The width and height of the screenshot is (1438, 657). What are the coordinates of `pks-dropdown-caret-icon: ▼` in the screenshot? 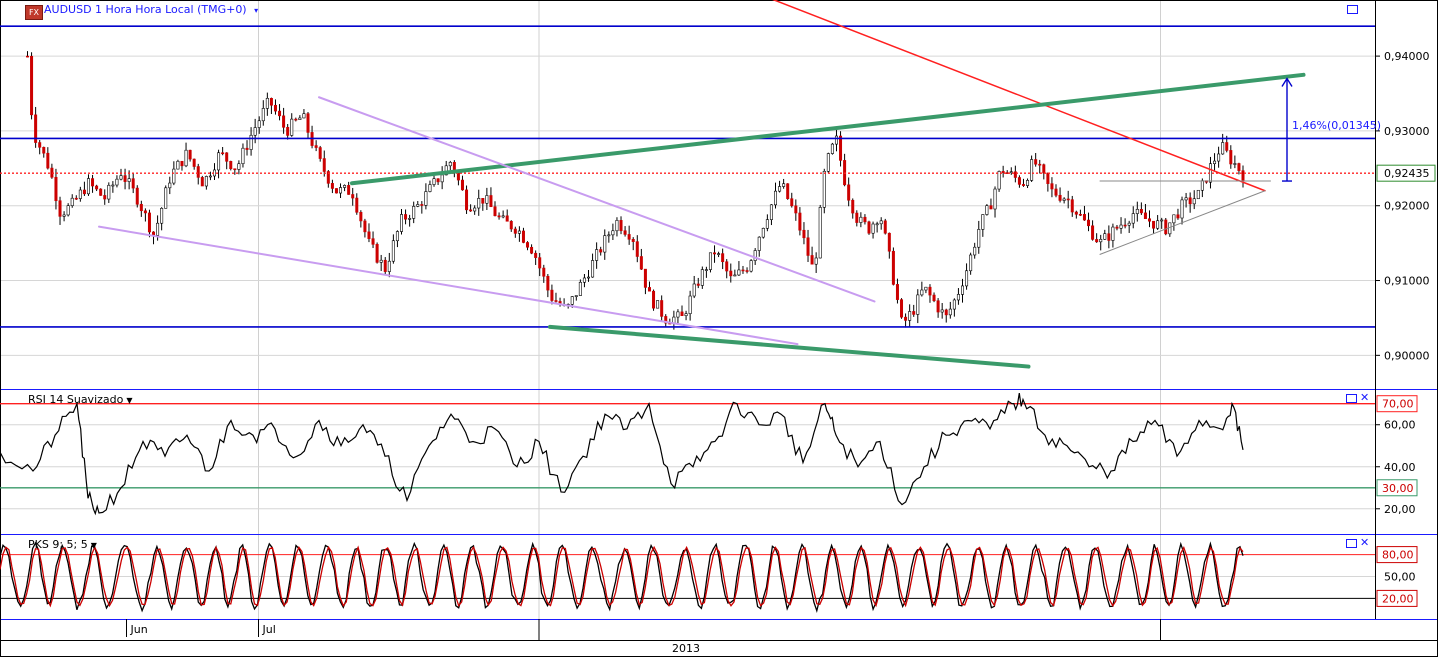 It's located at (94, 545).